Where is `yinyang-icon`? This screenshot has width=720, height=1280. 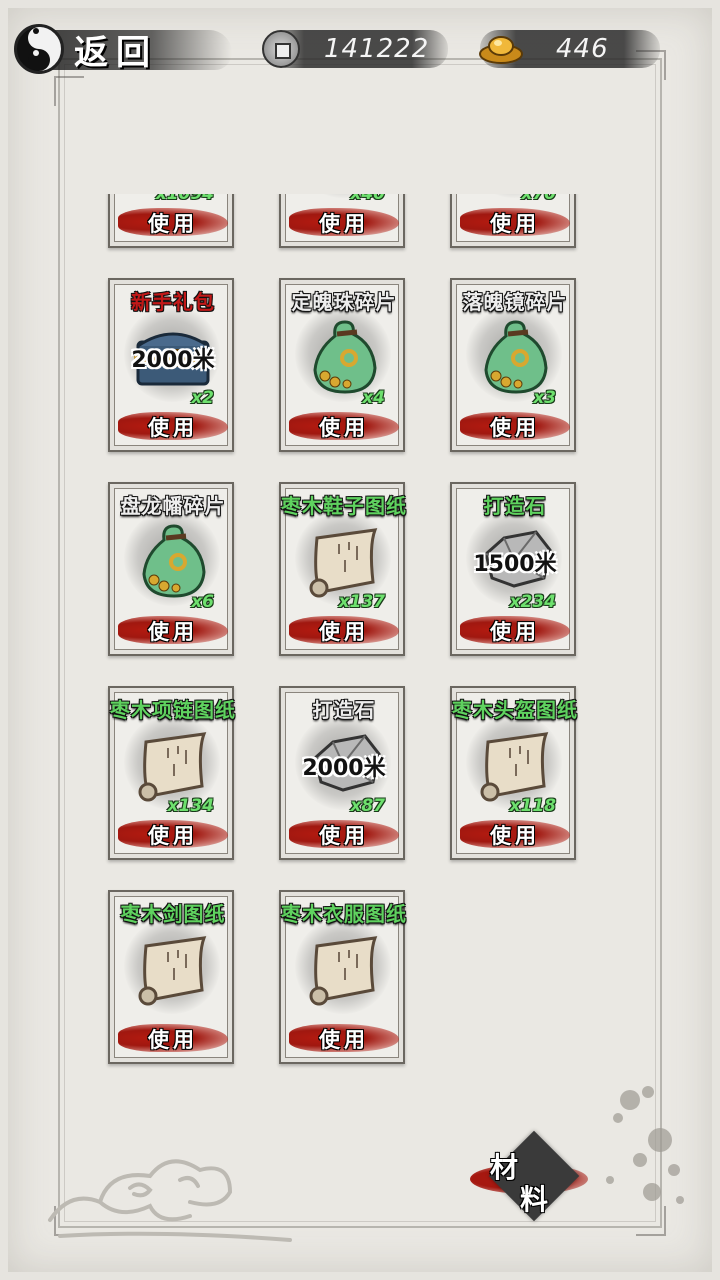
yinyang-icon is located at coordinates (39, 49).